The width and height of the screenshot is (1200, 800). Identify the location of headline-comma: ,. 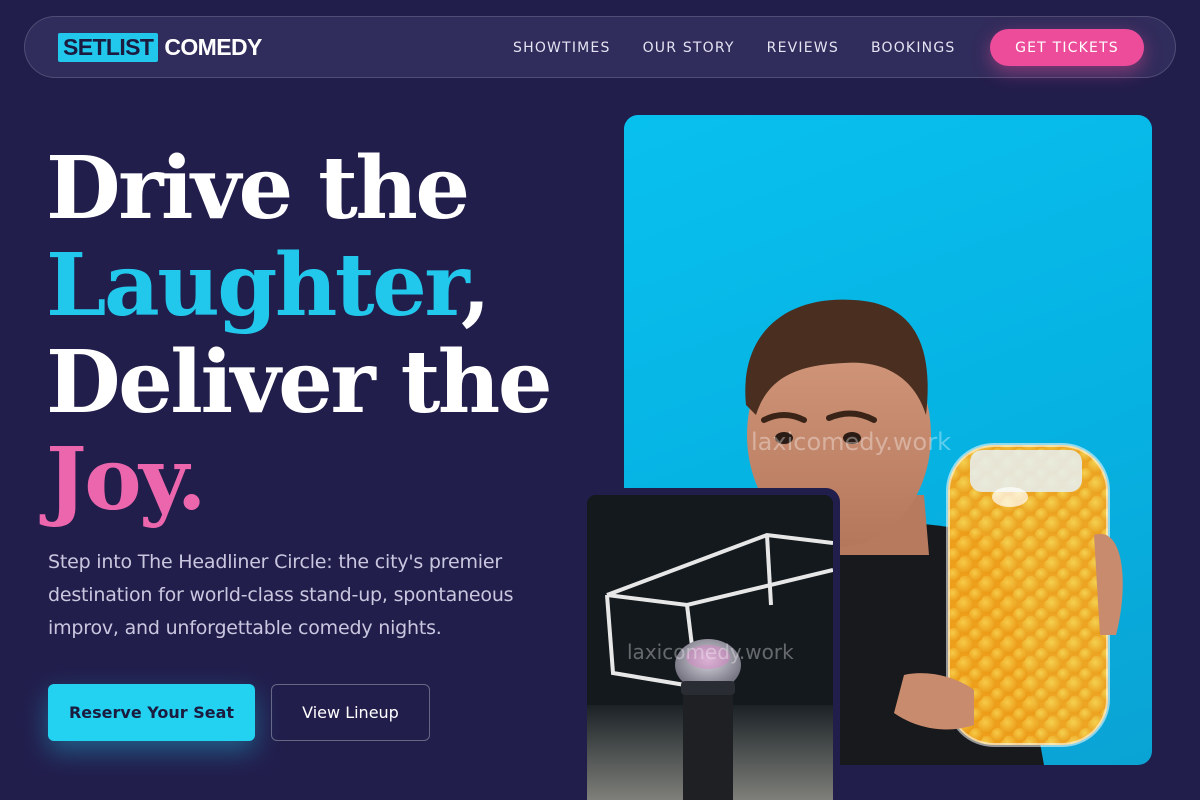
(475, 285).